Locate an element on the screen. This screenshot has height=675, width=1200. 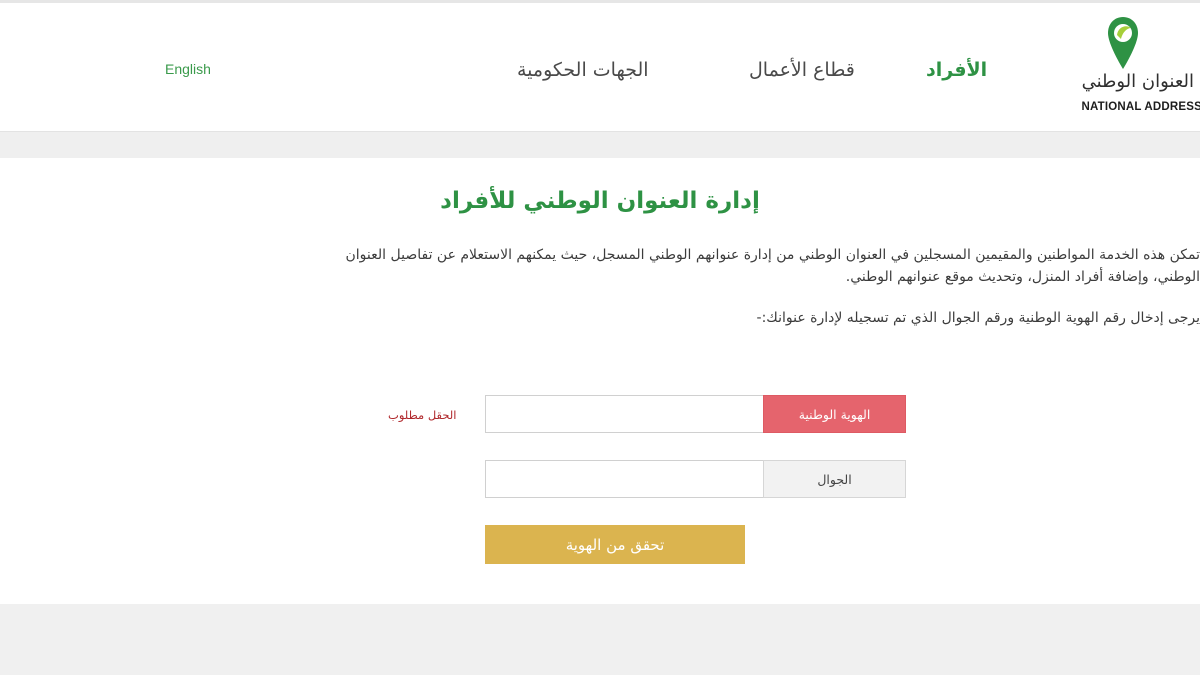
nav-individuals: الأفراد is located at coordinates (956, 70).